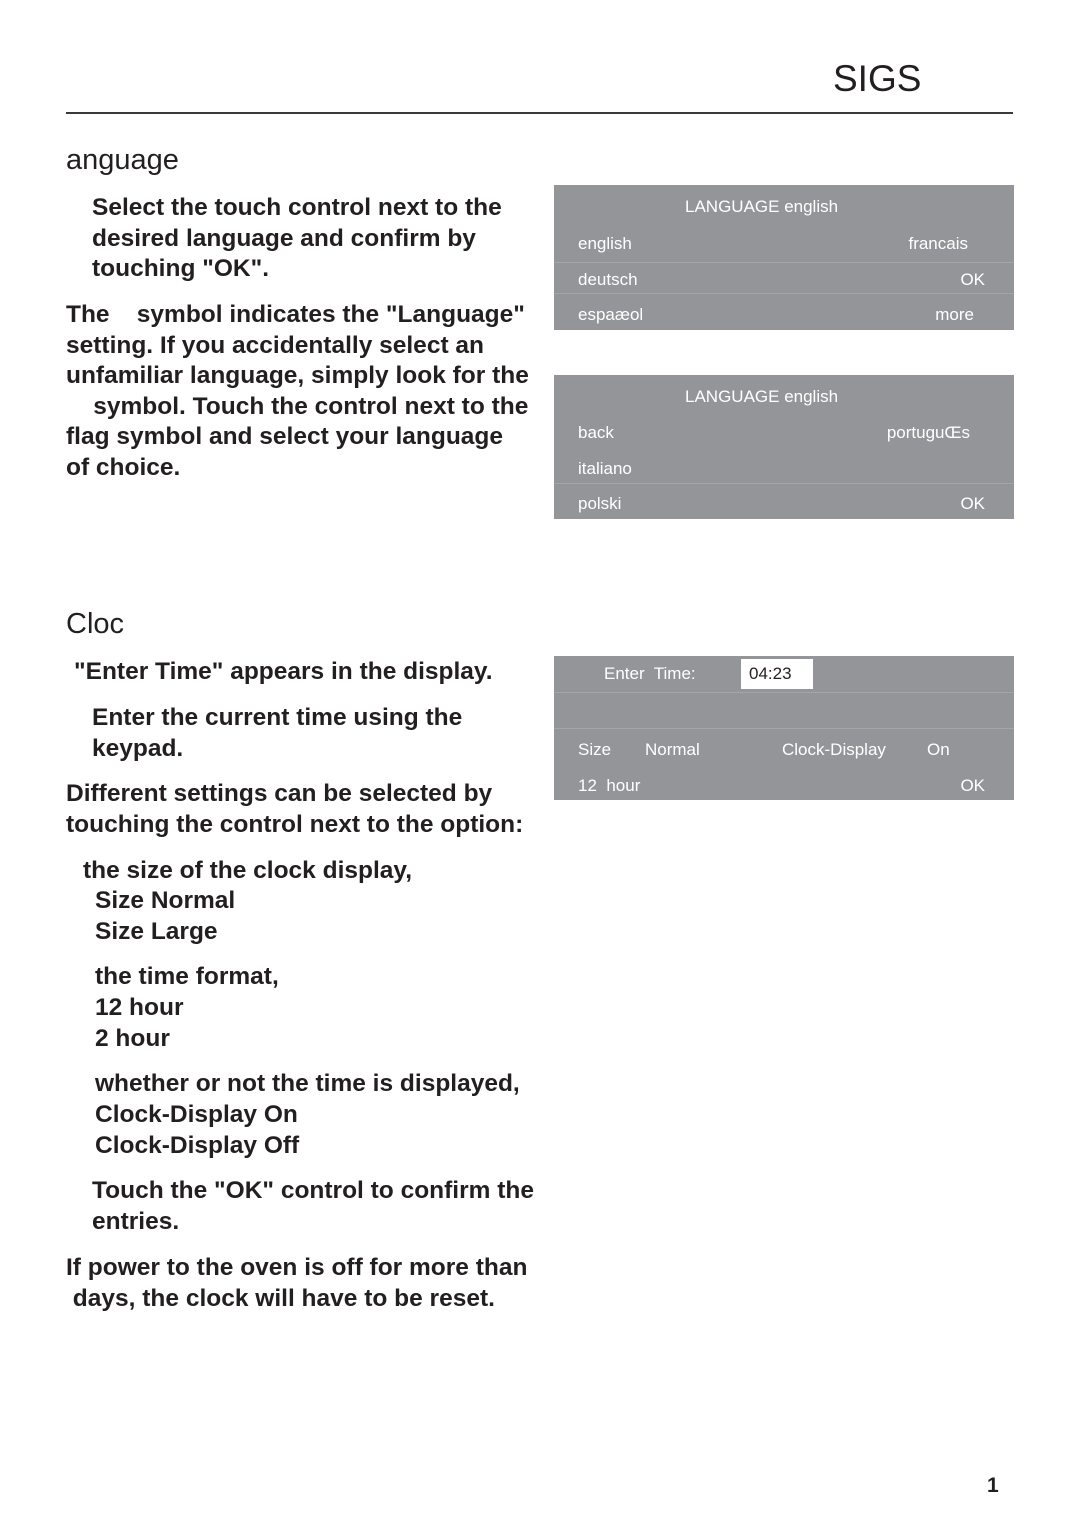 The height and width of the screenshot is (1529, 1080). Describe the element at coordinates (938, 750) in the screenshot. I see `clock-display-value: On` at that location.